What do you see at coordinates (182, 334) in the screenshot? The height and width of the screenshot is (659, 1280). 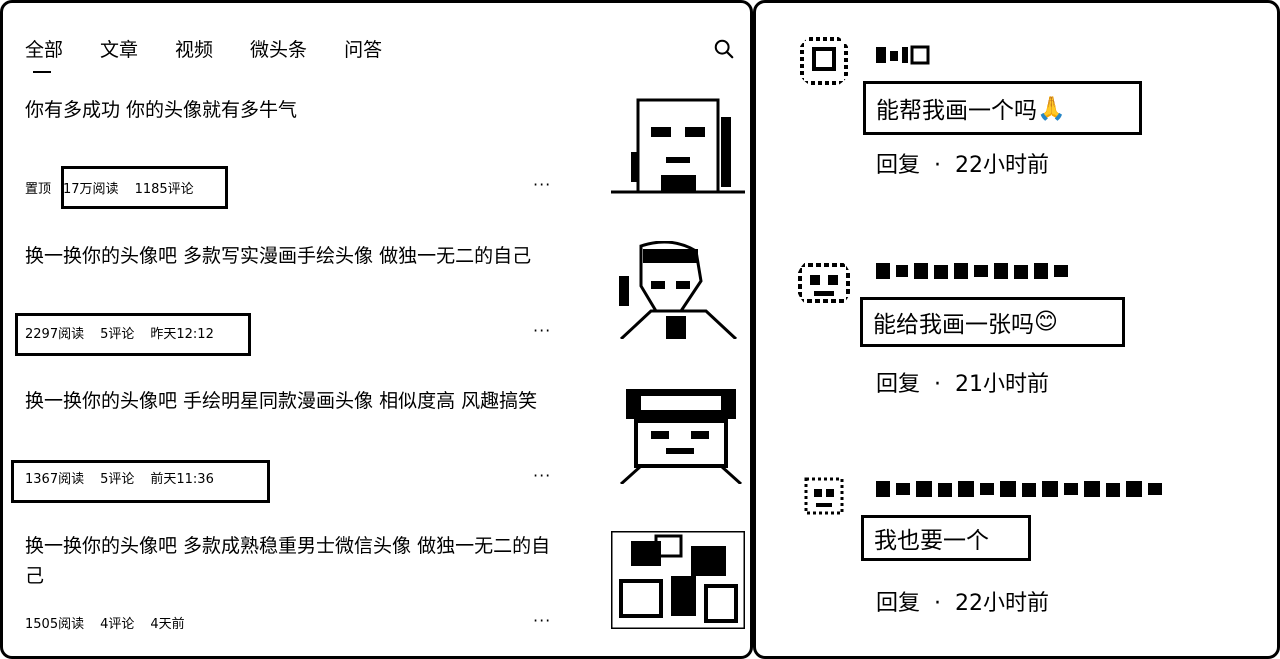 I see `publish-time: 昨天12:12` at bounding box center [182, 334].